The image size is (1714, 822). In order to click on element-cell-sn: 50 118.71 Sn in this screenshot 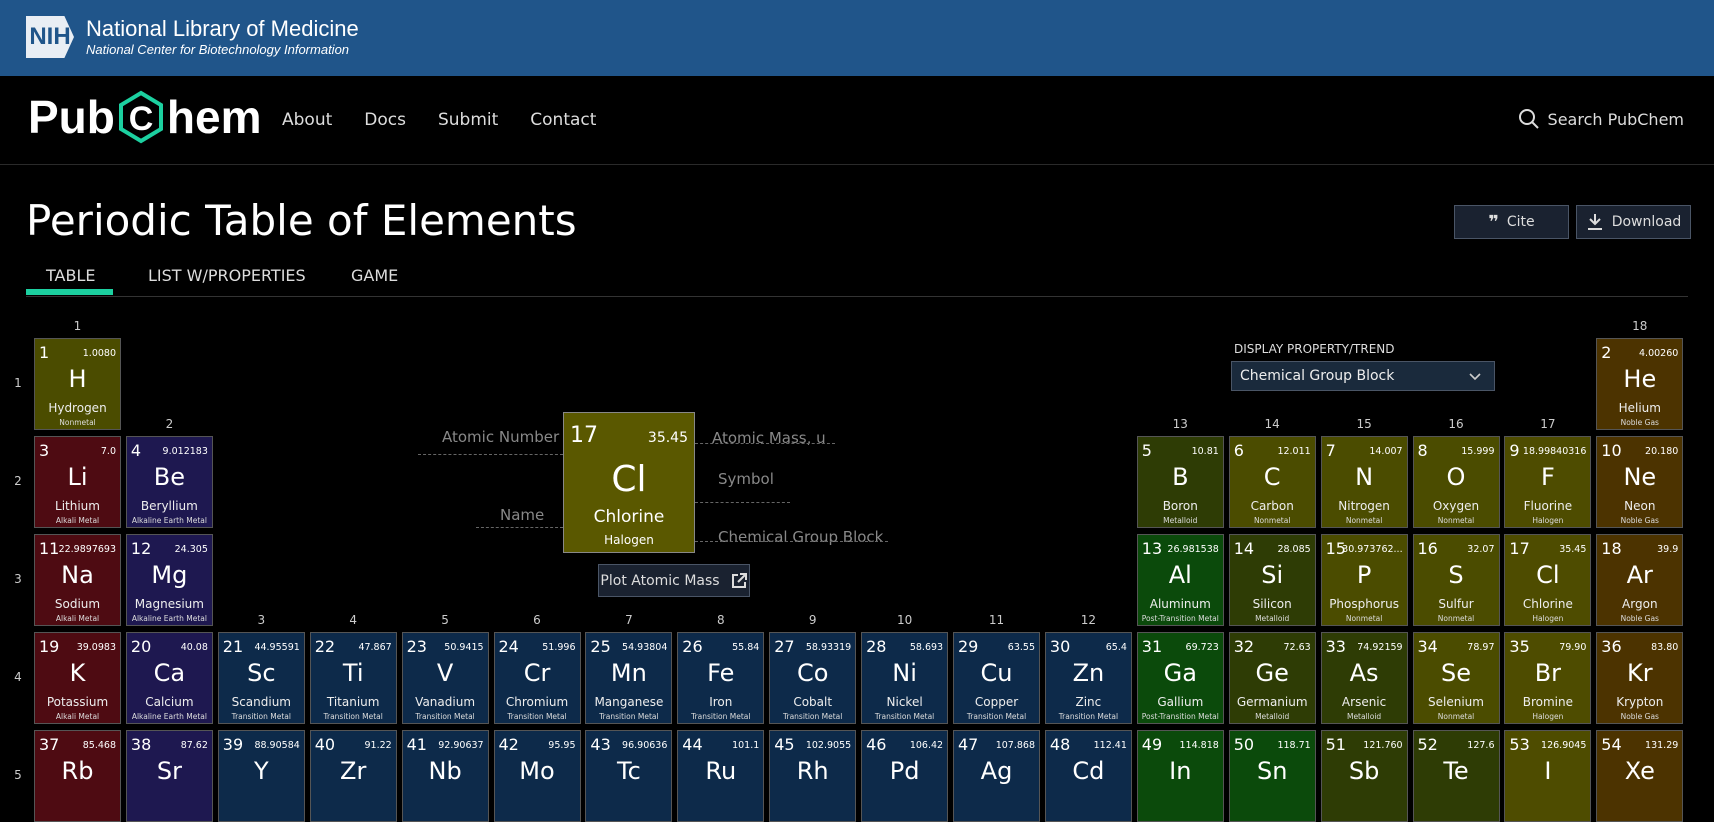, I will do `click(1272, 776)`.